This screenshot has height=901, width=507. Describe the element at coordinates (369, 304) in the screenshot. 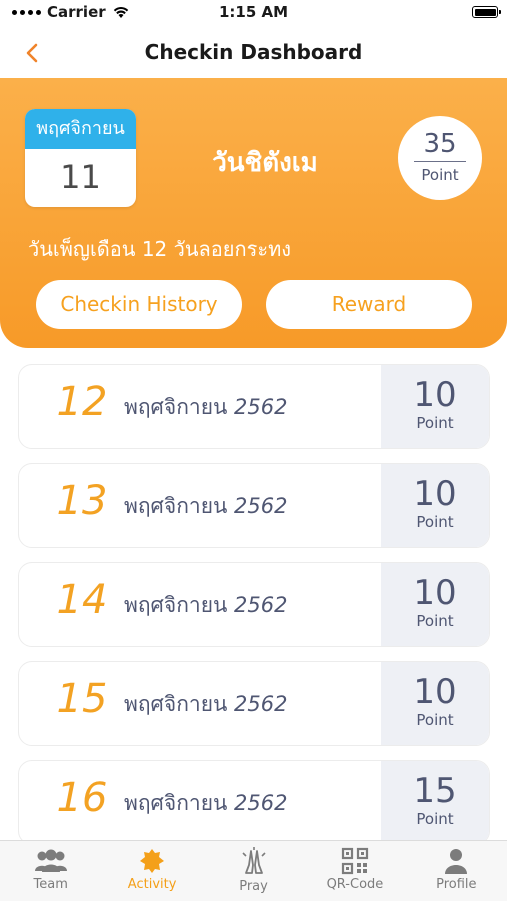

I see `reward-button: Reward` at that location.